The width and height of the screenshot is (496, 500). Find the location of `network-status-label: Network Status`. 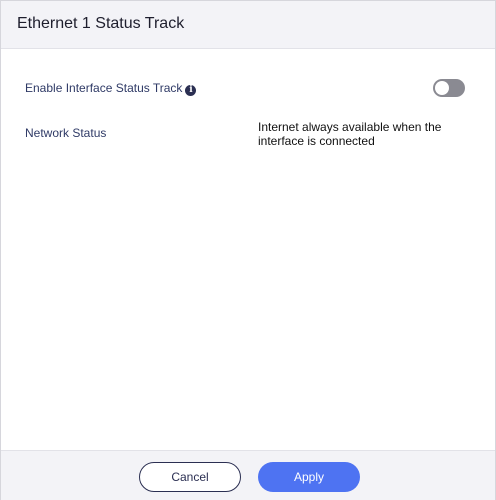

network-status-label: Network Status is located at coordinates (66, 133).